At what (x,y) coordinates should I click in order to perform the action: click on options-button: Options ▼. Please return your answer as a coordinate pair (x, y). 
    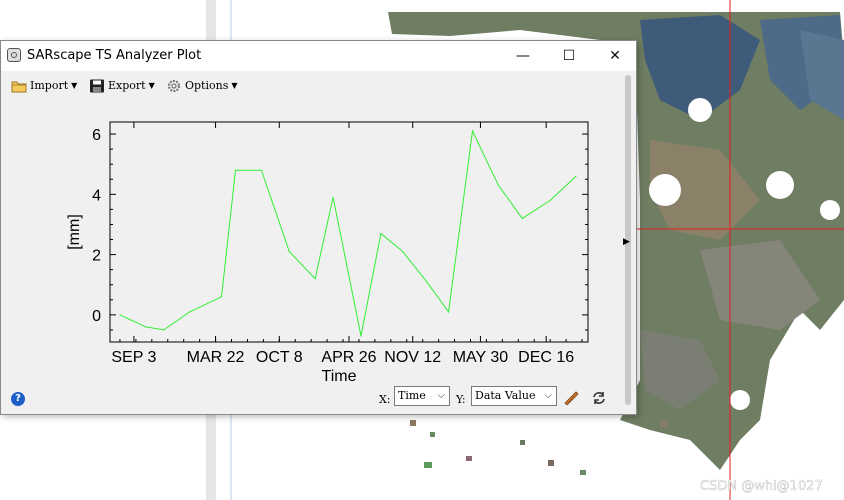
    Looking at the image, I should click on (202, 86).